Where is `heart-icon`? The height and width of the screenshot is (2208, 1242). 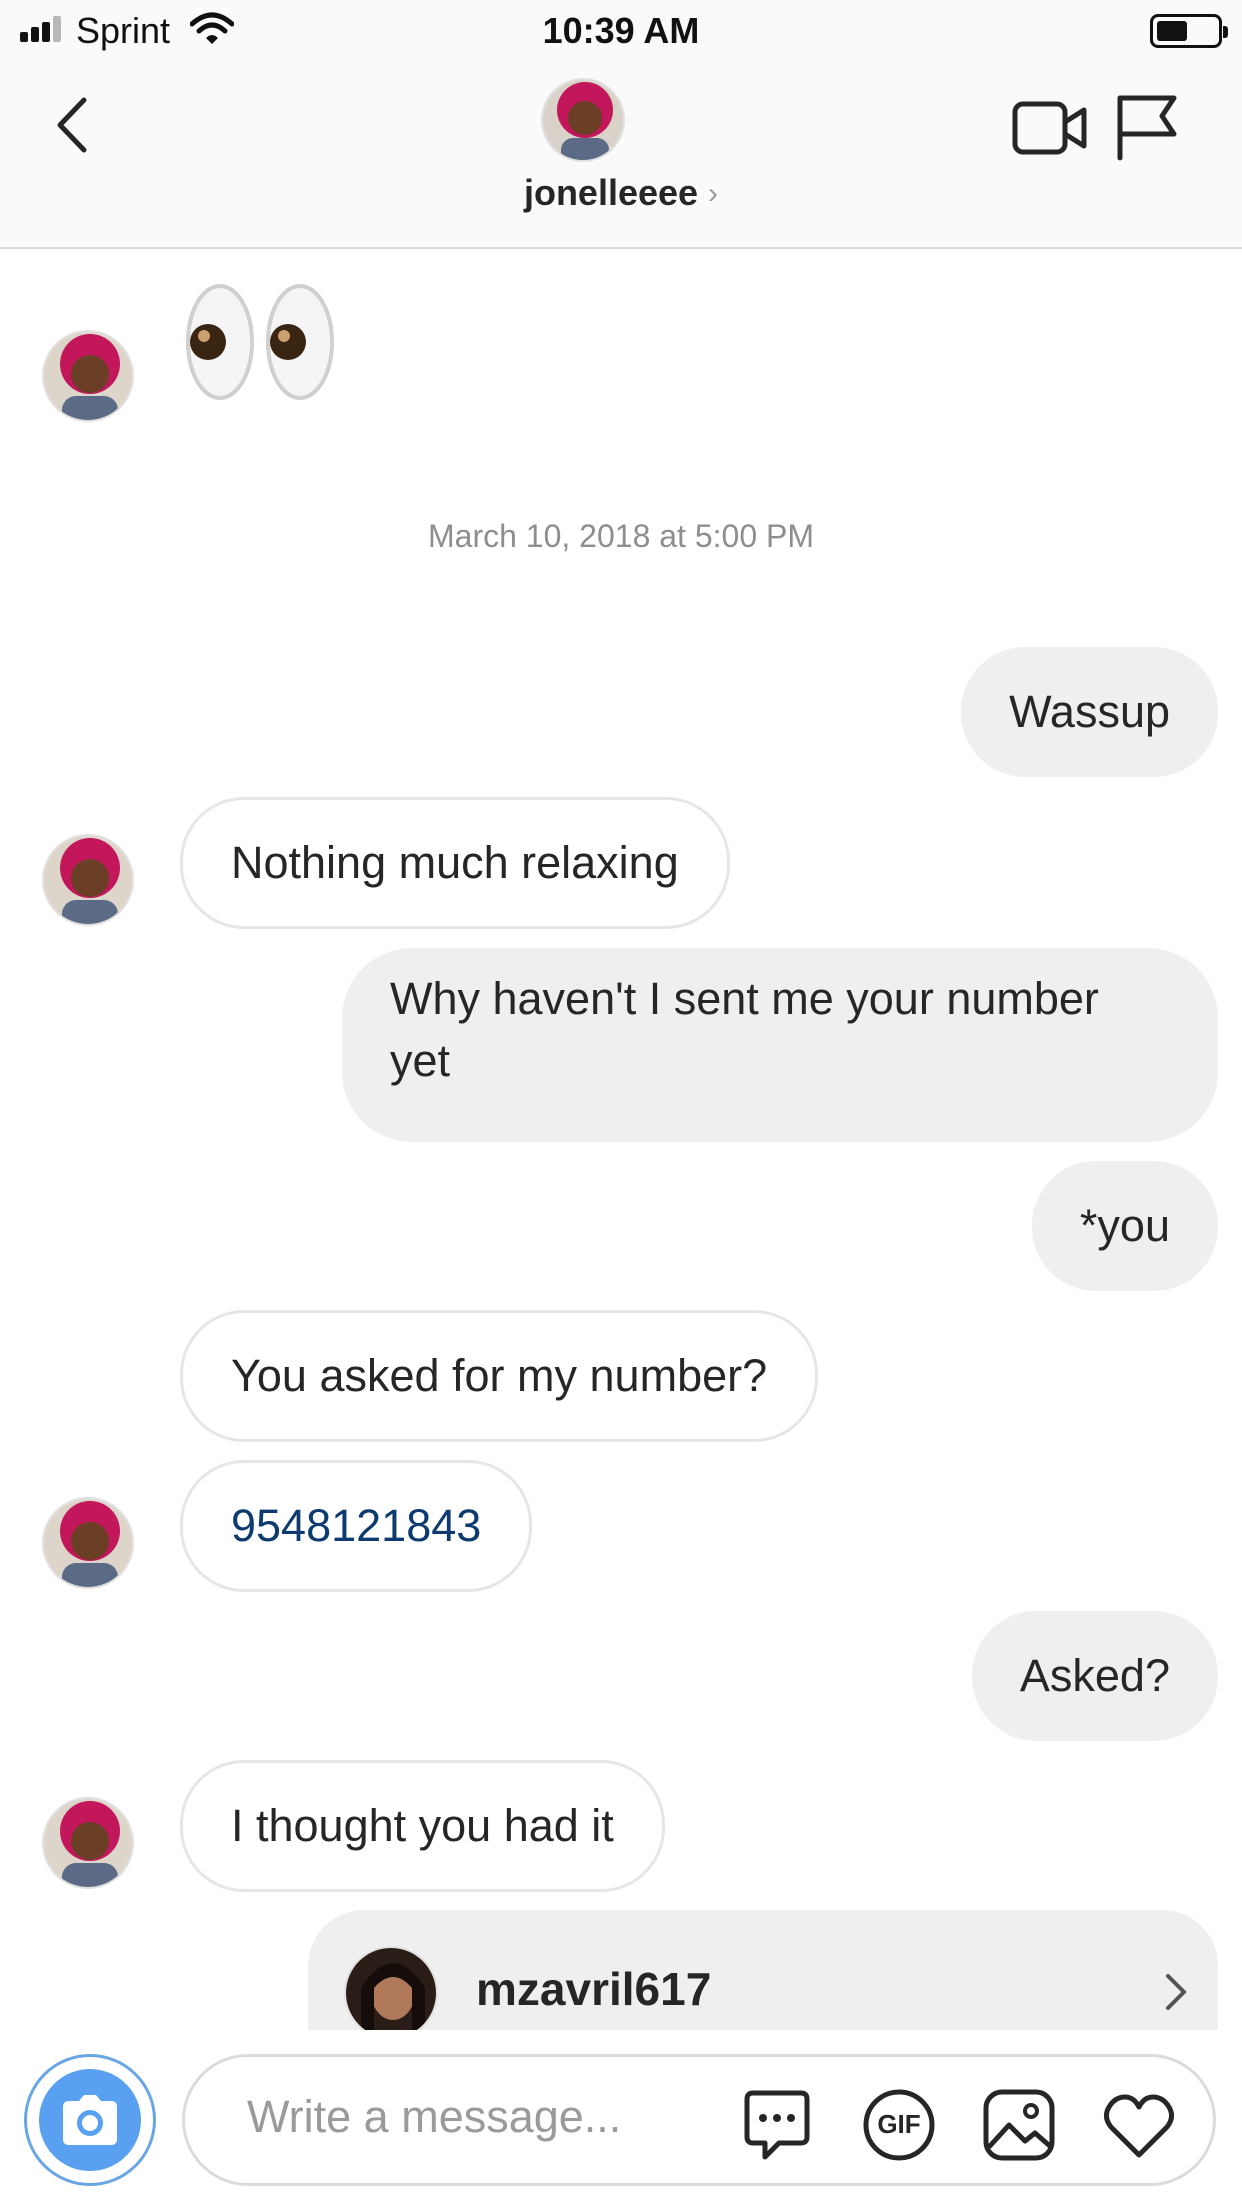 heart-icon is located at coordinates (1139, 2125).